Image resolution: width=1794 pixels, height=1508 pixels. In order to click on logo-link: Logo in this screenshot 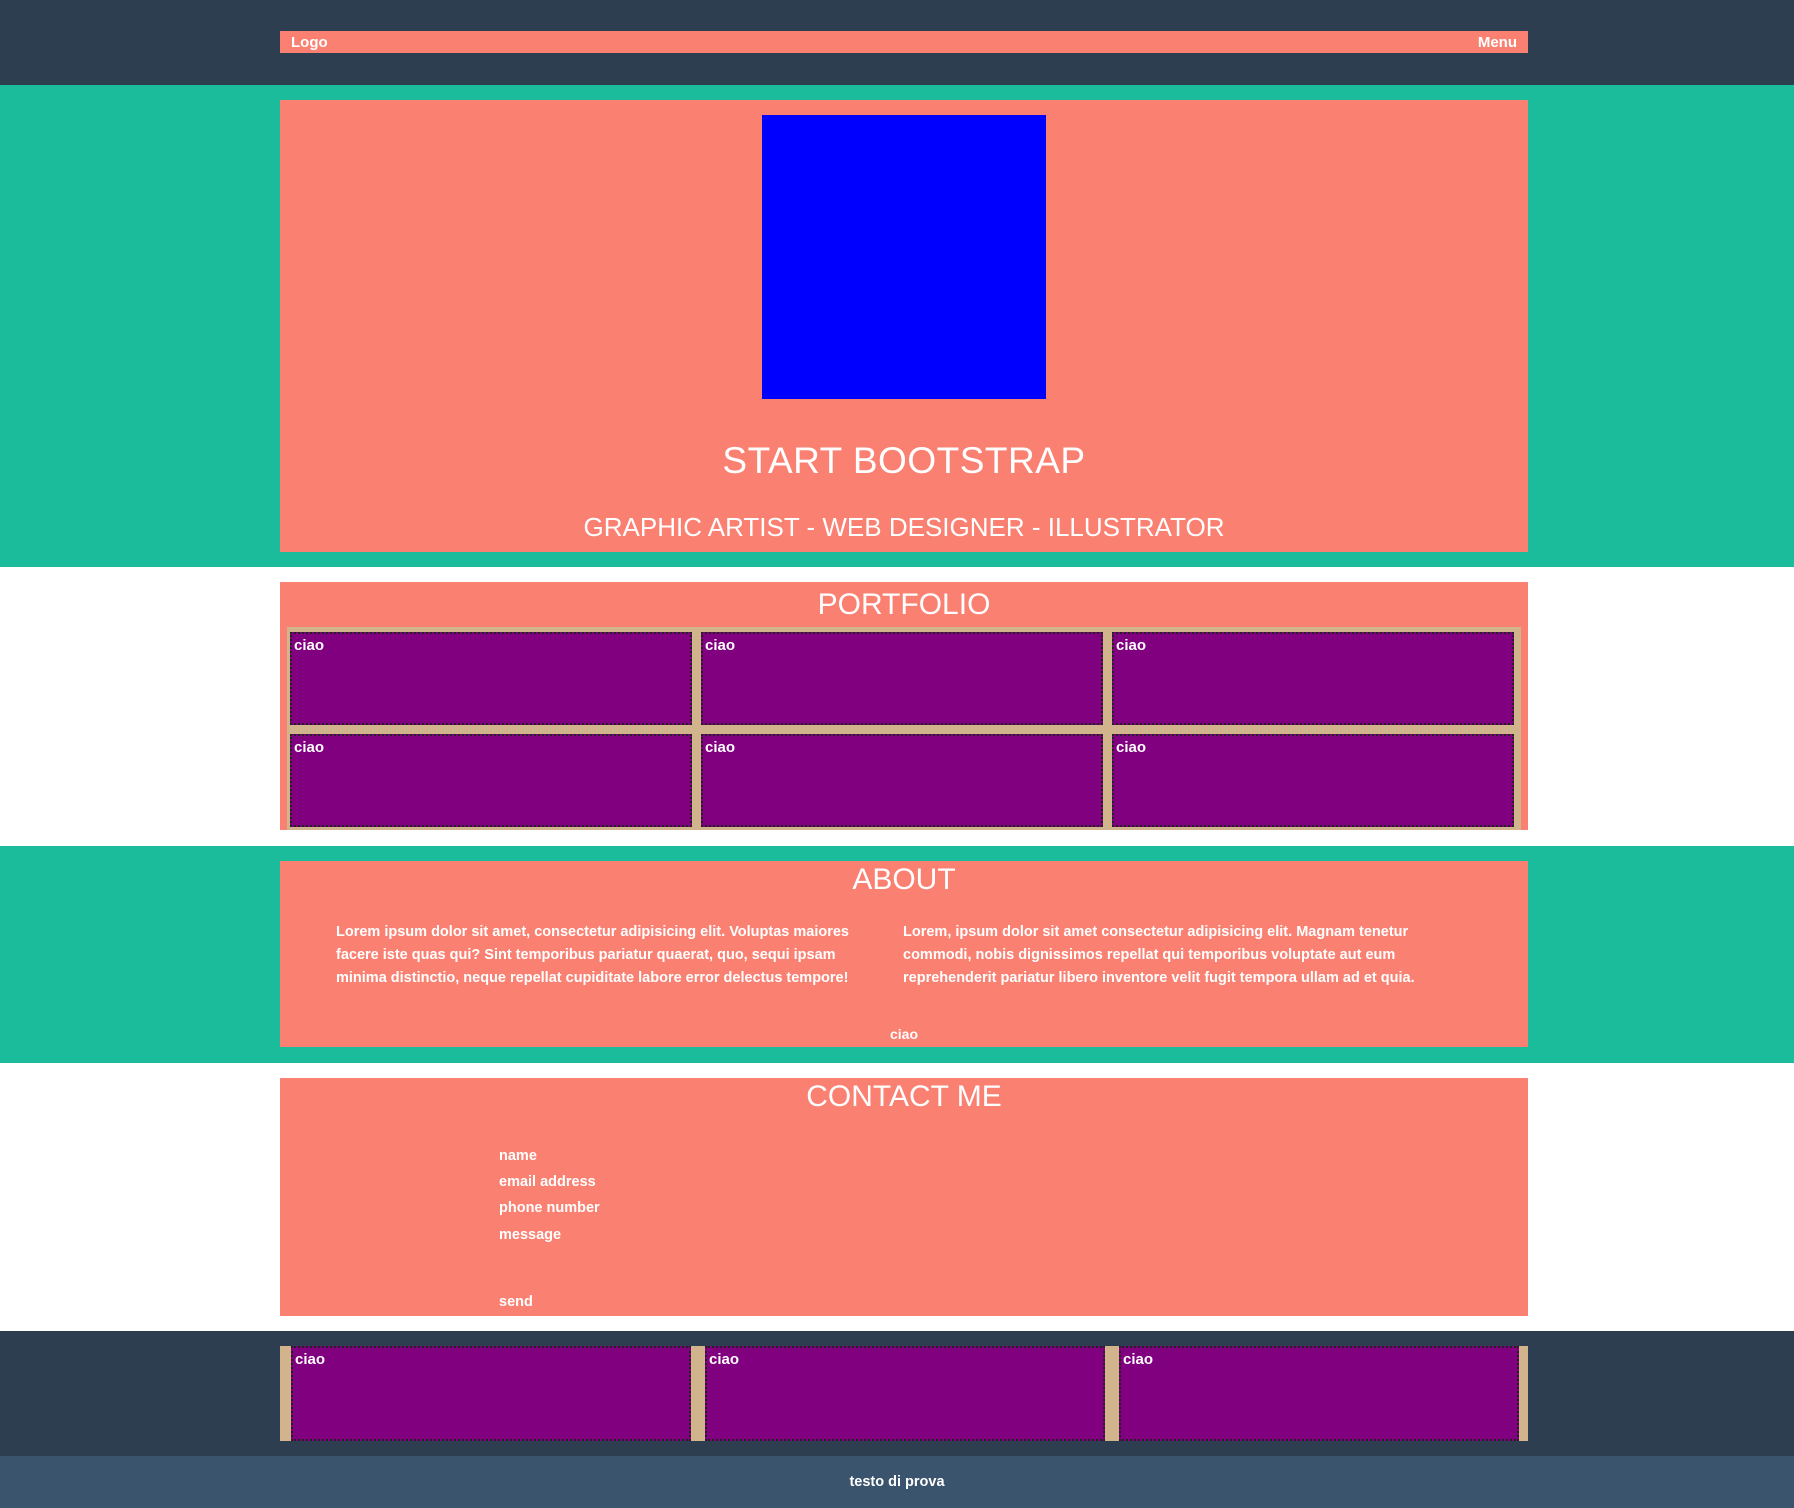, I will do `click(309, 42)`.